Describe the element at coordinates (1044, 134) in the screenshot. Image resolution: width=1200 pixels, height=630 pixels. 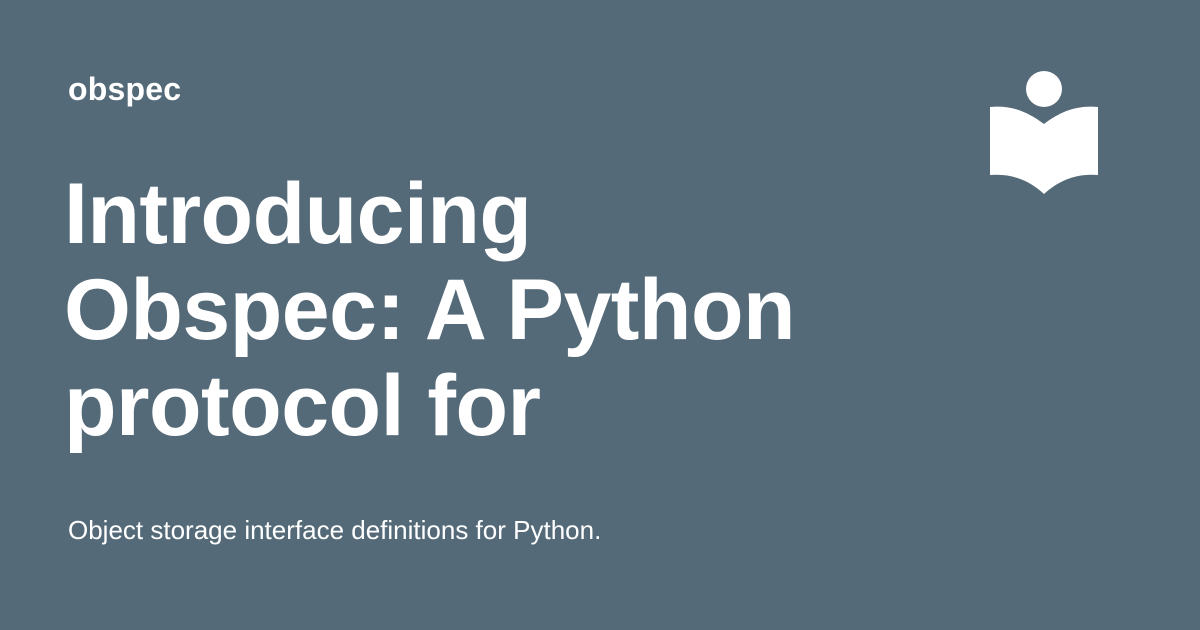
I see `reader-book-icon` at that location.